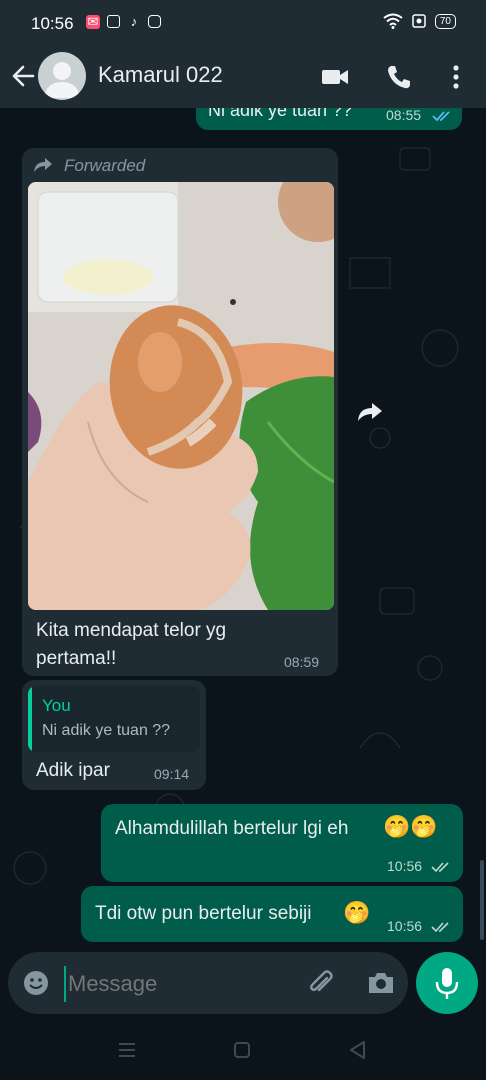 The width and height of the screenshot is (486, 1080). I want to click on default-avatar-icon, so click(62, 80).